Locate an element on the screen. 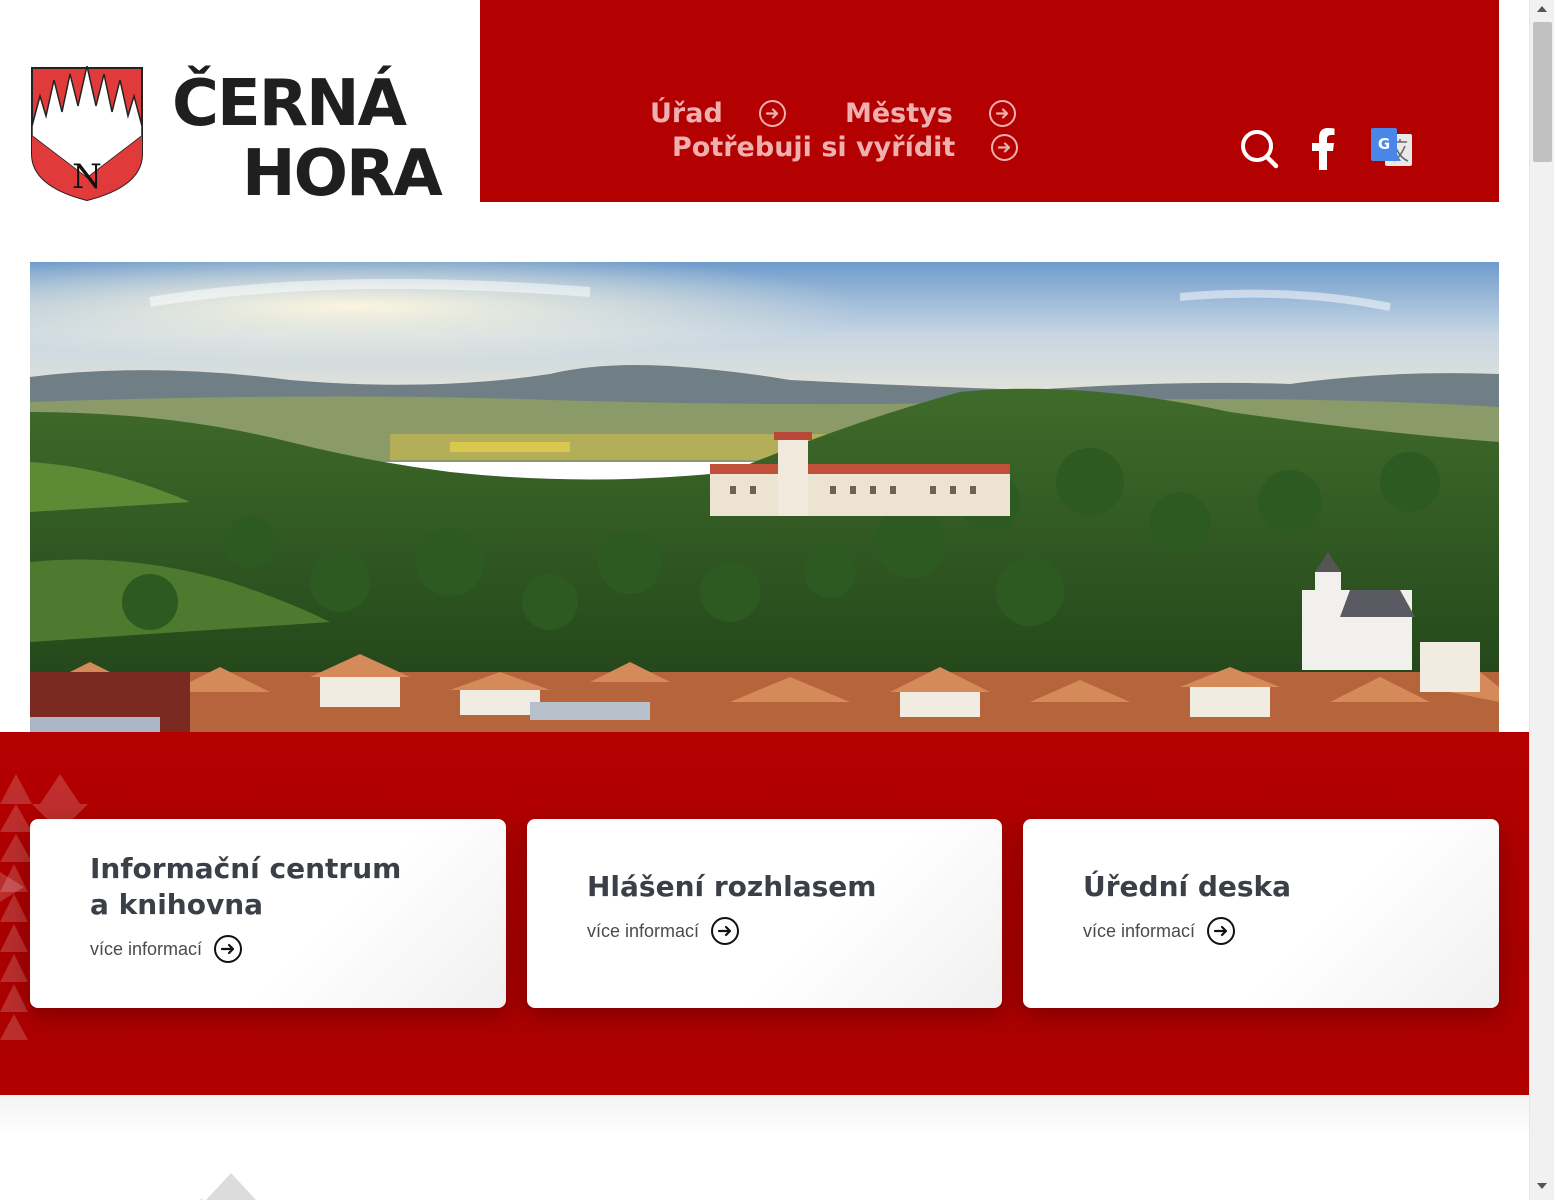 The height and width of the screenshot is (1200, 1554). search-icon is located at coordinates (1260, 149).